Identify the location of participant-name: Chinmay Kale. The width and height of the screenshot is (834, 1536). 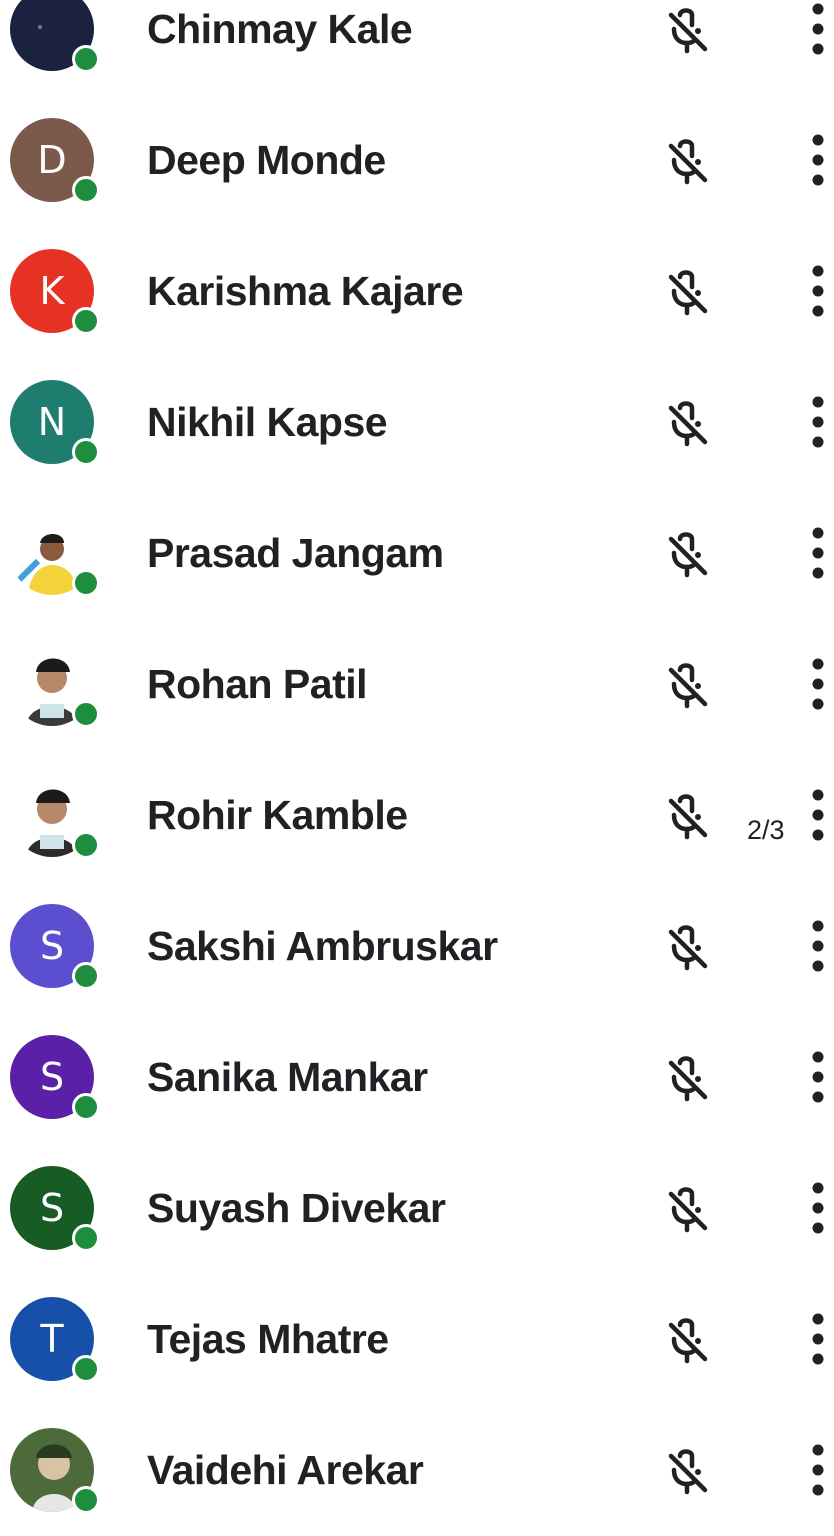
(280, 29).